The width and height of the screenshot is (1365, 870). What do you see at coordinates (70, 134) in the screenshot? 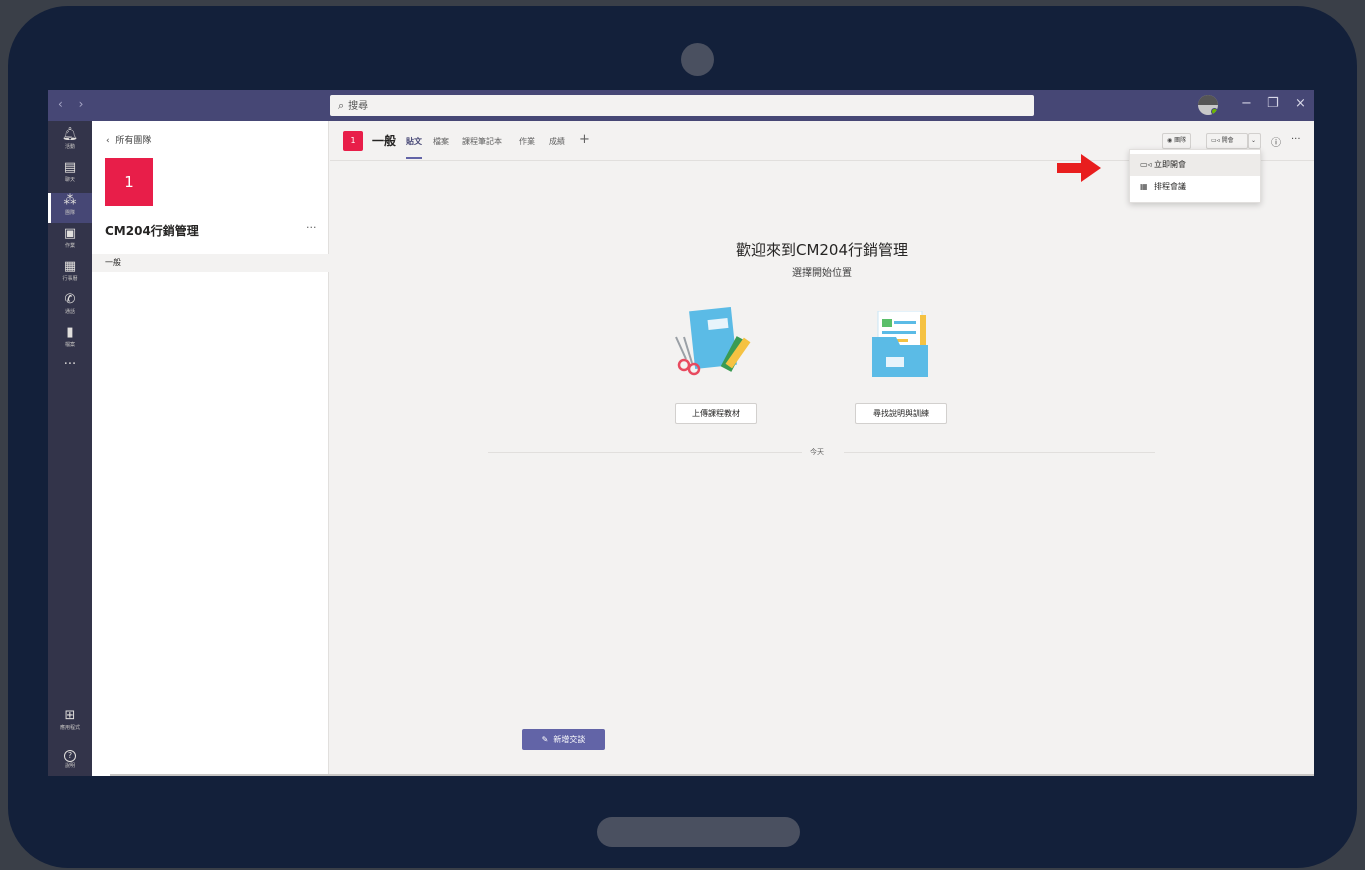
I see `bell-icon: 🔔︎` at bounding box center [70, 134].